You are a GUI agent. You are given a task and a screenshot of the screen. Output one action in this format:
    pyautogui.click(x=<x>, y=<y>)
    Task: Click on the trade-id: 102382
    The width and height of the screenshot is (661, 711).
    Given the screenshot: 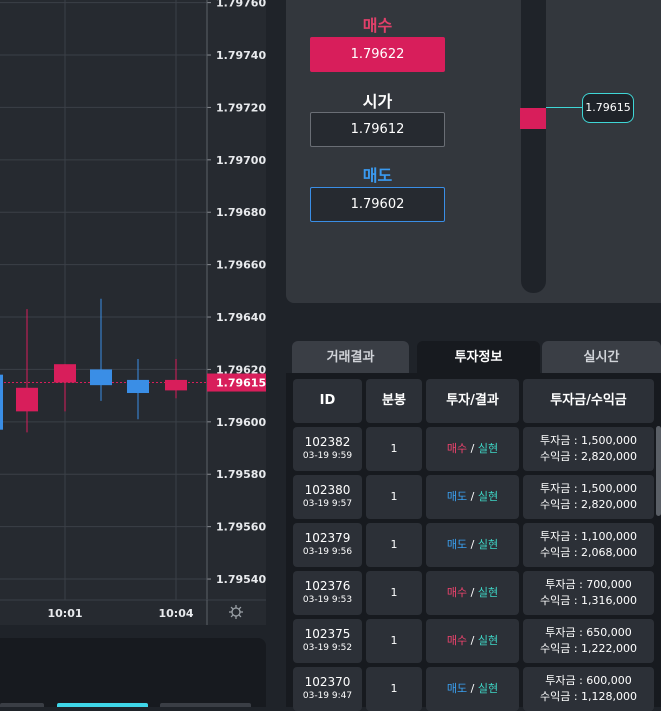 What is the action you would take?
    pyautogui.click(x=327, y=442)
    